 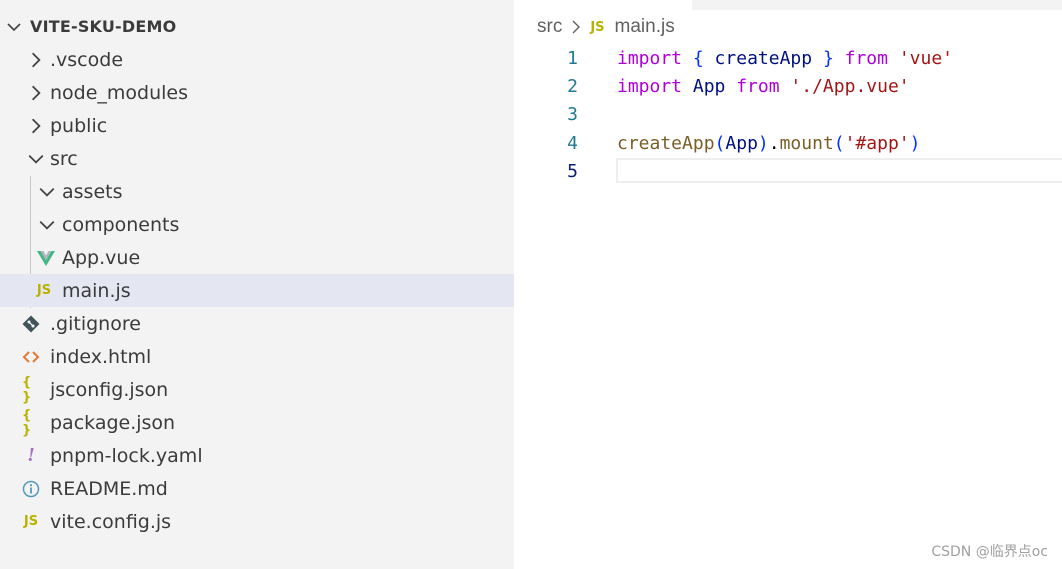 What do you see at coordinates (111, 521) in the screenshot?
I see `tree-item-label: vite.config.js` at bounding box center [111, 521].